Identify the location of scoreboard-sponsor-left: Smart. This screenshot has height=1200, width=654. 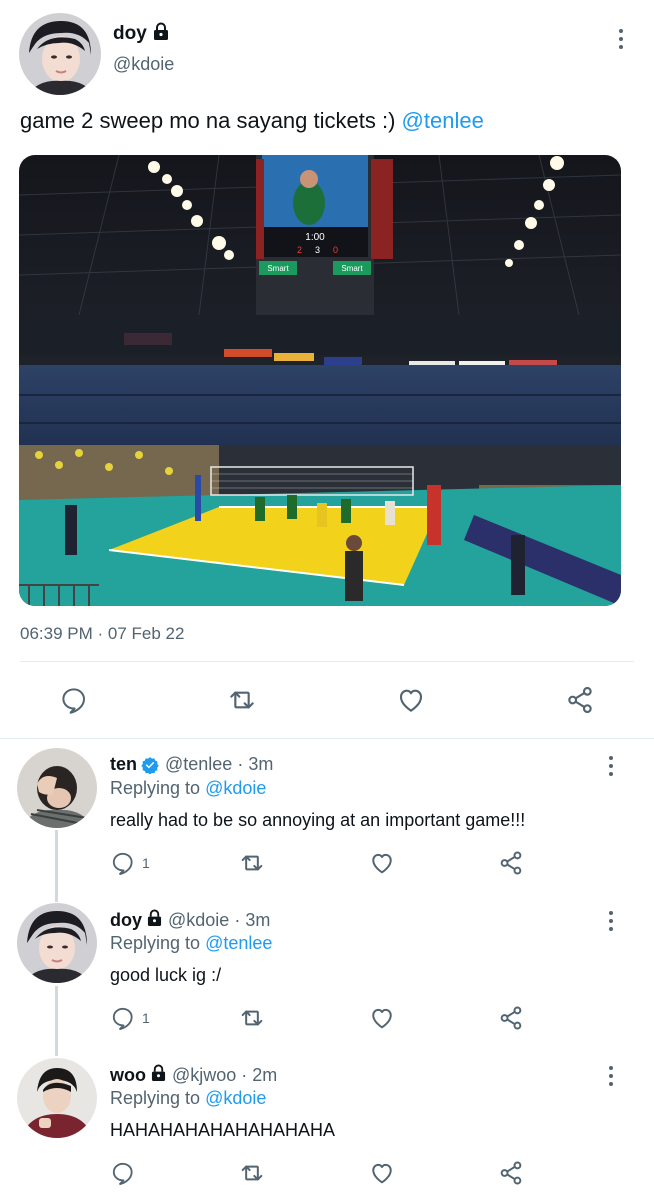
(278, 268).